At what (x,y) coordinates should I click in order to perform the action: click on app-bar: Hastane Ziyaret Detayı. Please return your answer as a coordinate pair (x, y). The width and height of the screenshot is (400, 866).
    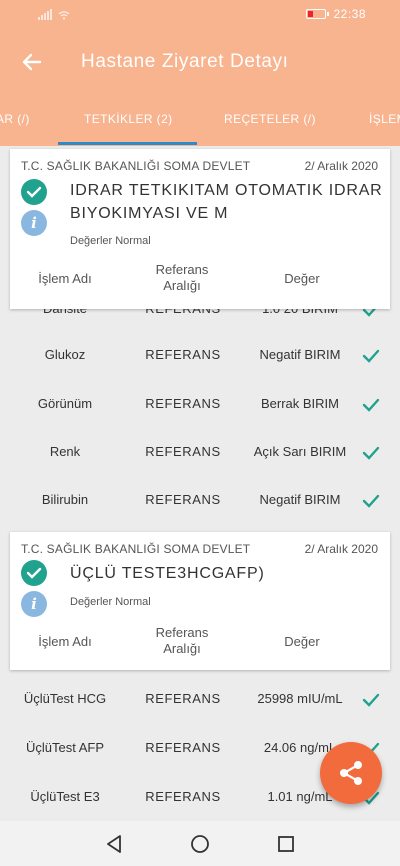
    Looking at the image, I should click on (200, 62).